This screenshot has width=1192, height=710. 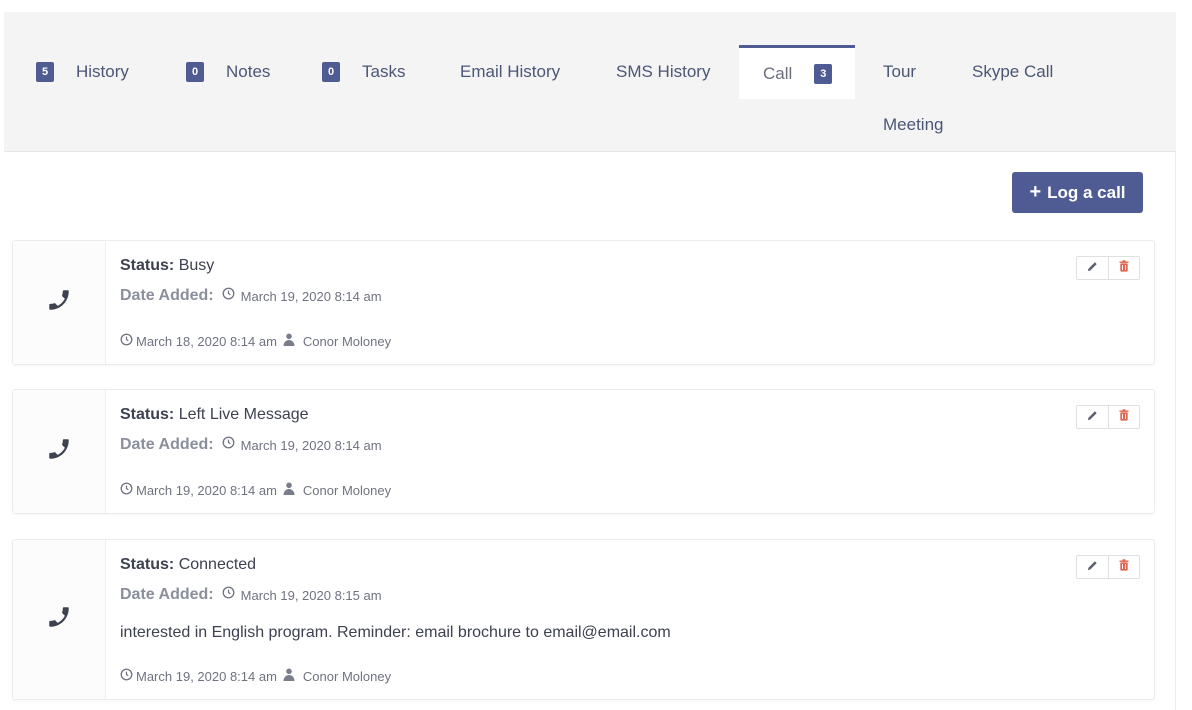 What do you see at coordinates (331, 72) in the screenshot?
I see `tasks-count-badge: 0` at bounding box center [331, 72].